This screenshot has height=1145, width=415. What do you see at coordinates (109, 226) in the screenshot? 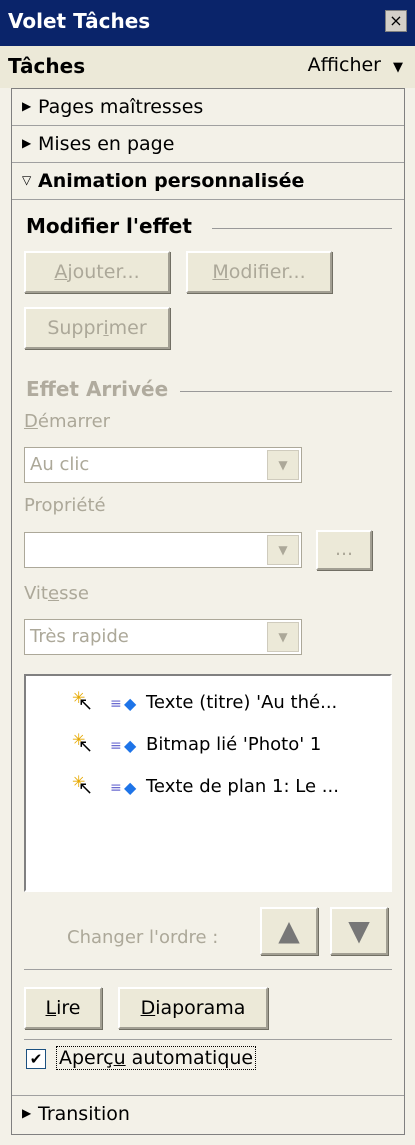
I see `modify-effect-title: Modifier l'effet` at bounding box center [109, 226].